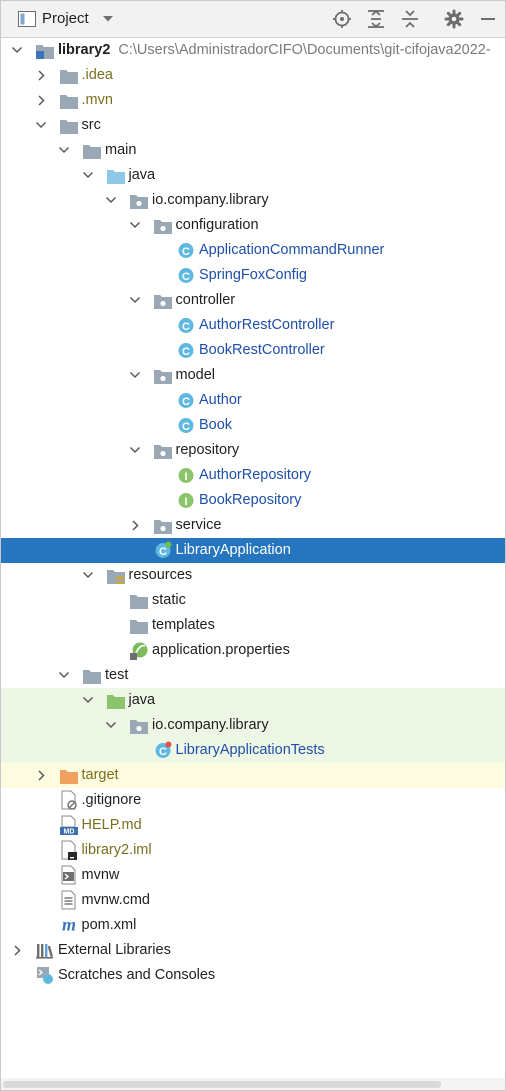 This screenshot has height=1091, width=506. What do you see at coordinates (217, 225) in the screenshot?
I see `tree-row-label: configuration` at bounding box center [217, 225].